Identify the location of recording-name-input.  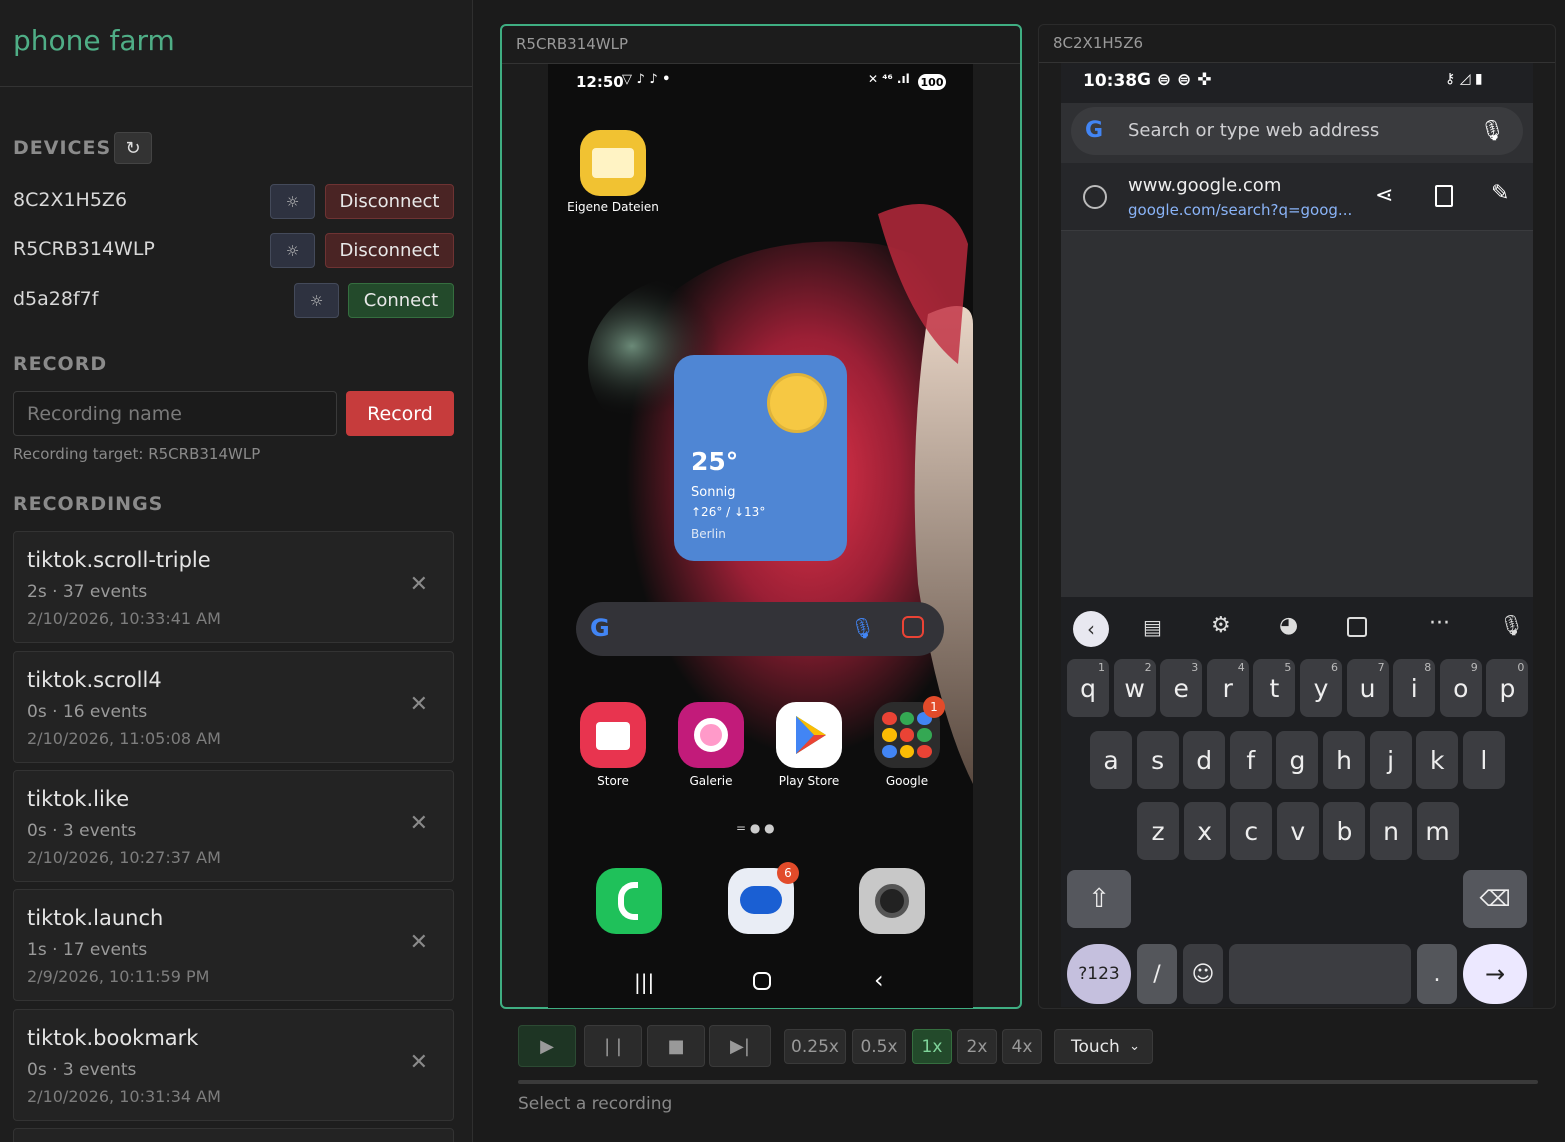
(175, 413).